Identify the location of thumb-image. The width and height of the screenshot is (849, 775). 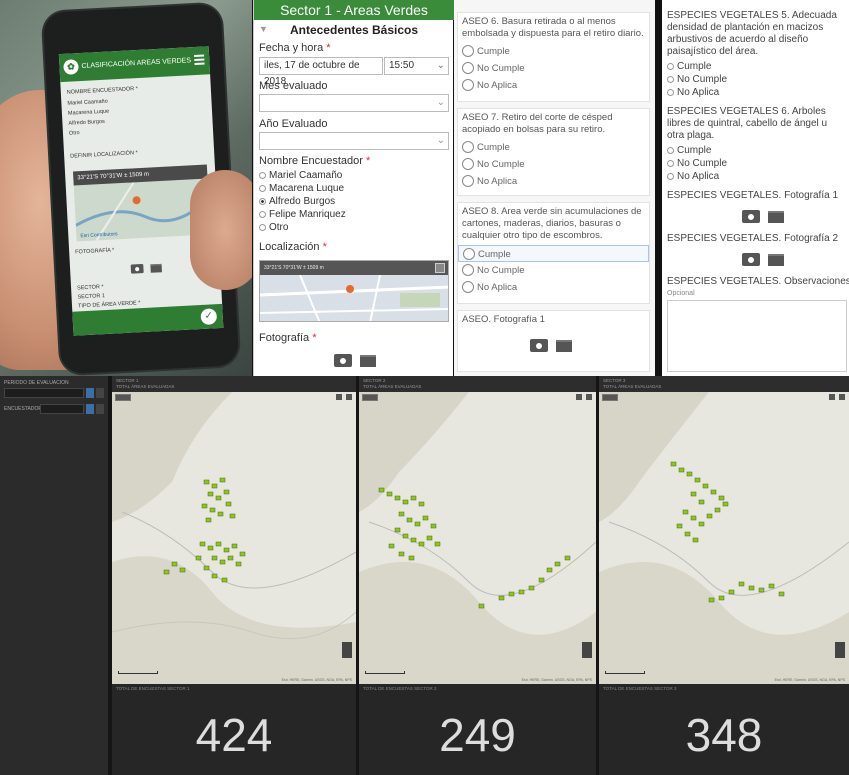
(221, 230).